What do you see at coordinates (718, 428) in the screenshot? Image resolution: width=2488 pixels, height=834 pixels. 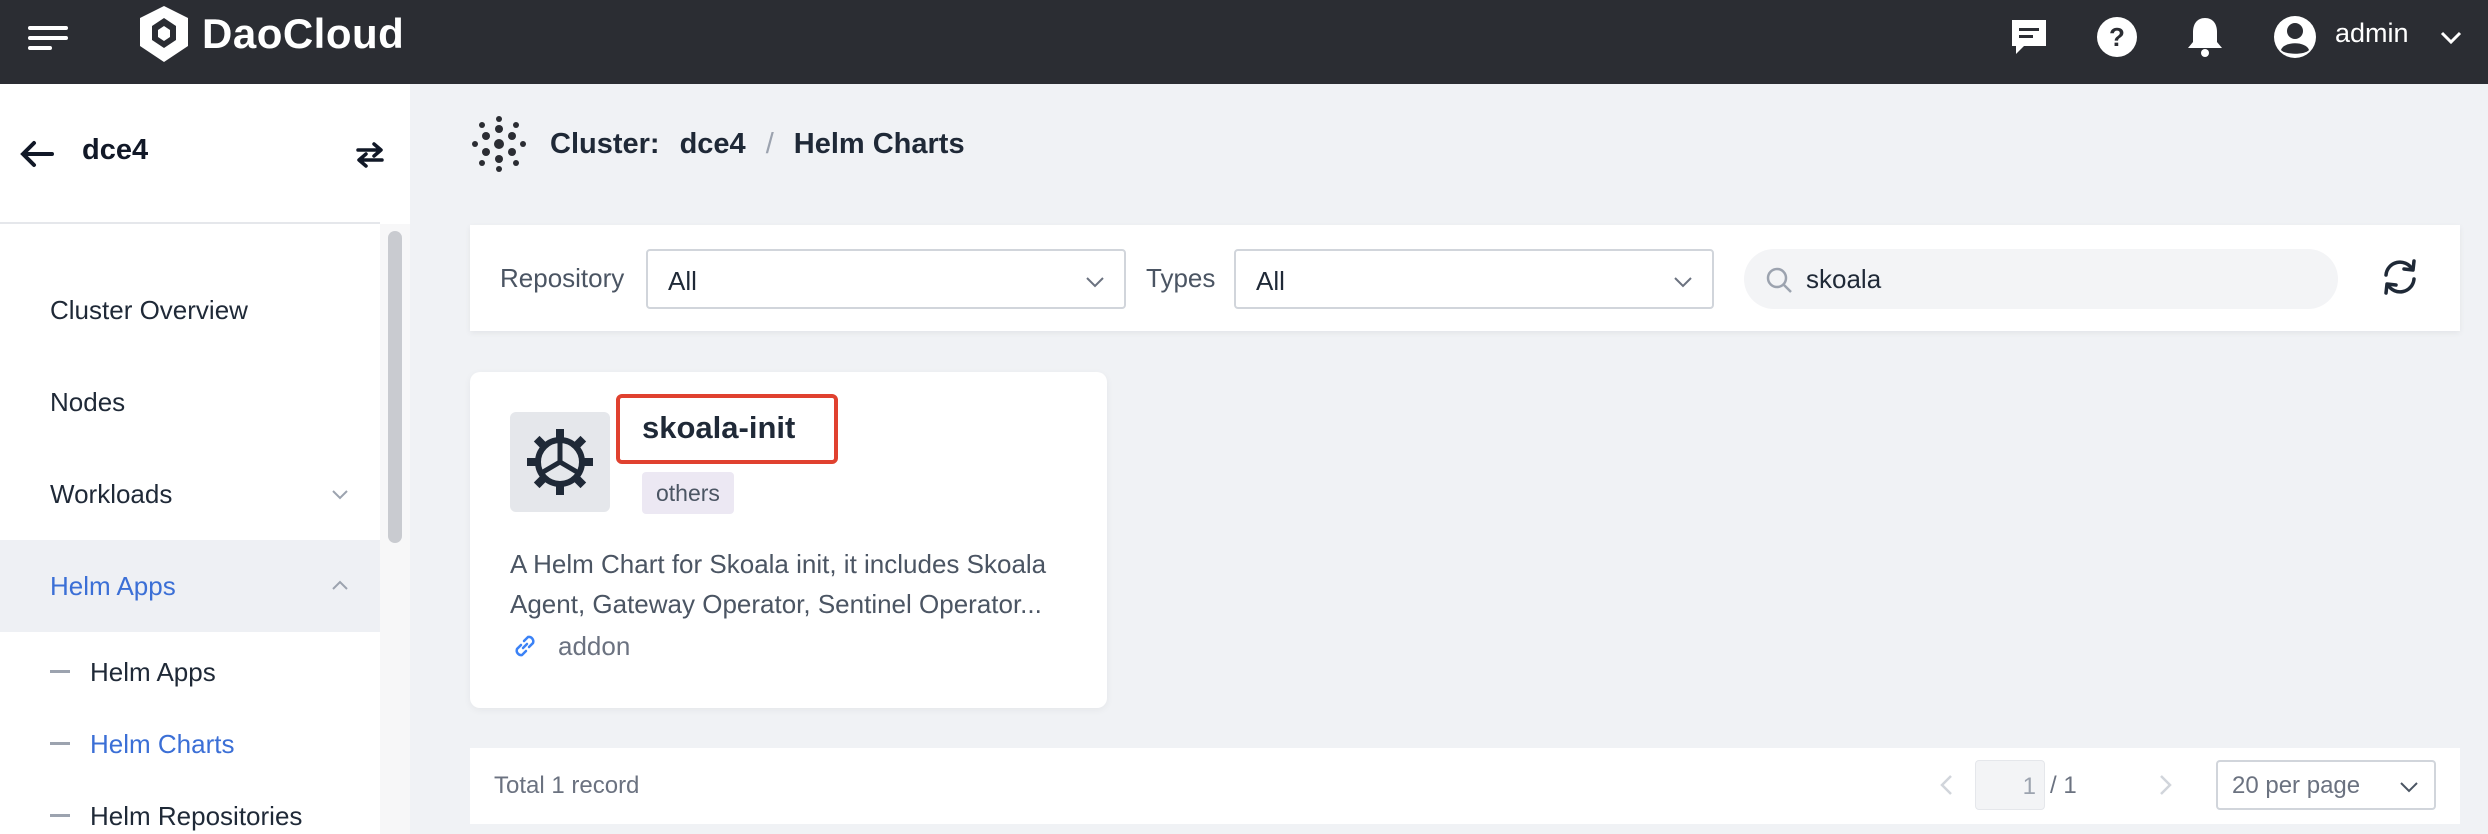 I see `chart-title: skoala-init` at bounding box center [718, 428].